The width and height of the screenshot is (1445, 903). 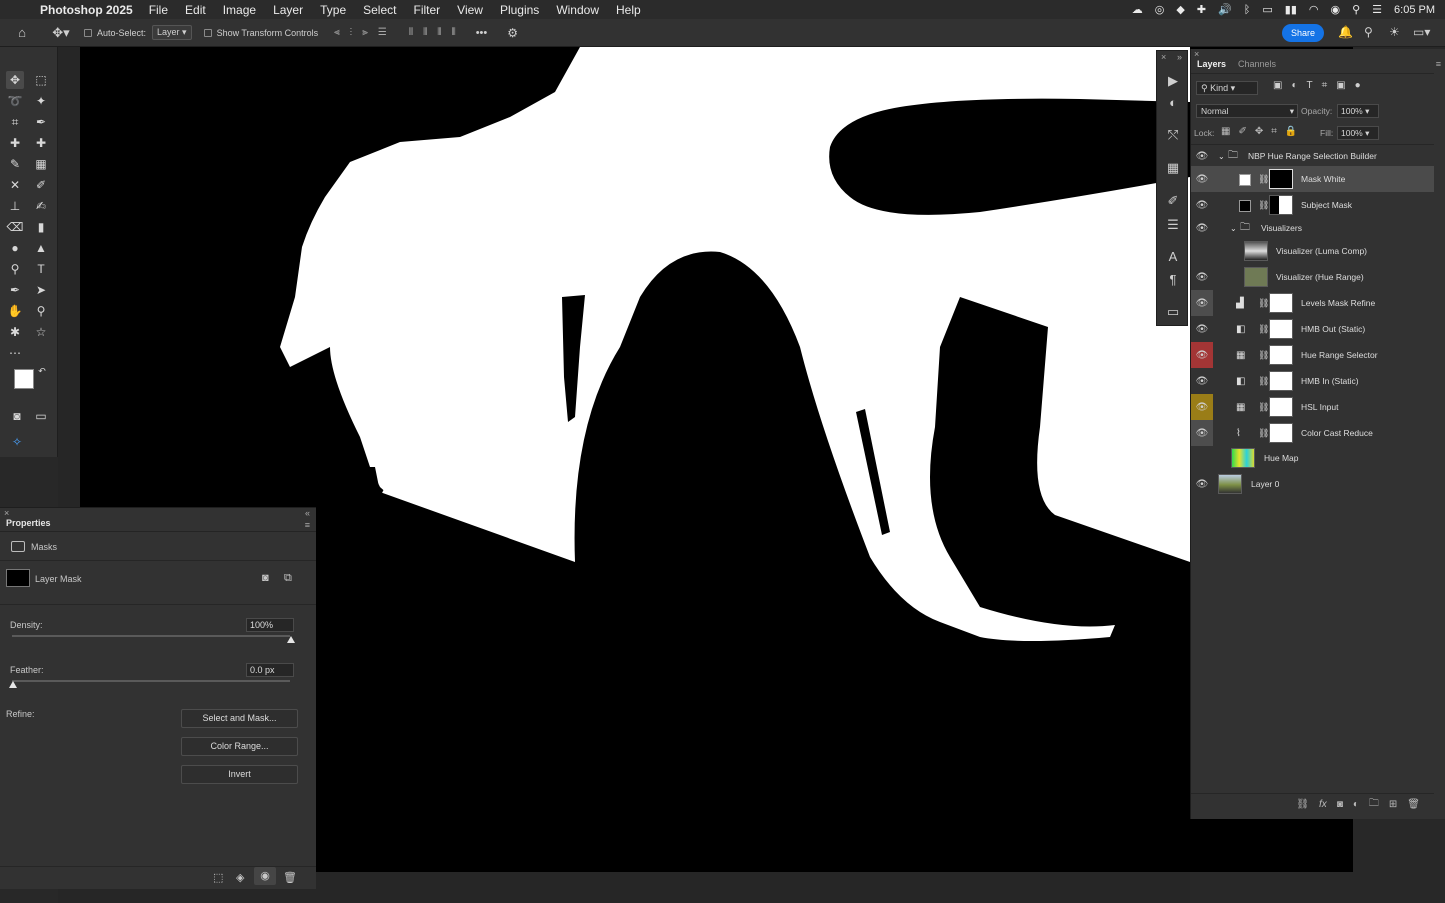 What do you see at coordinates (151, 681) in the screenshot?
I see `feather-slider` at bounding box center [151, 681].